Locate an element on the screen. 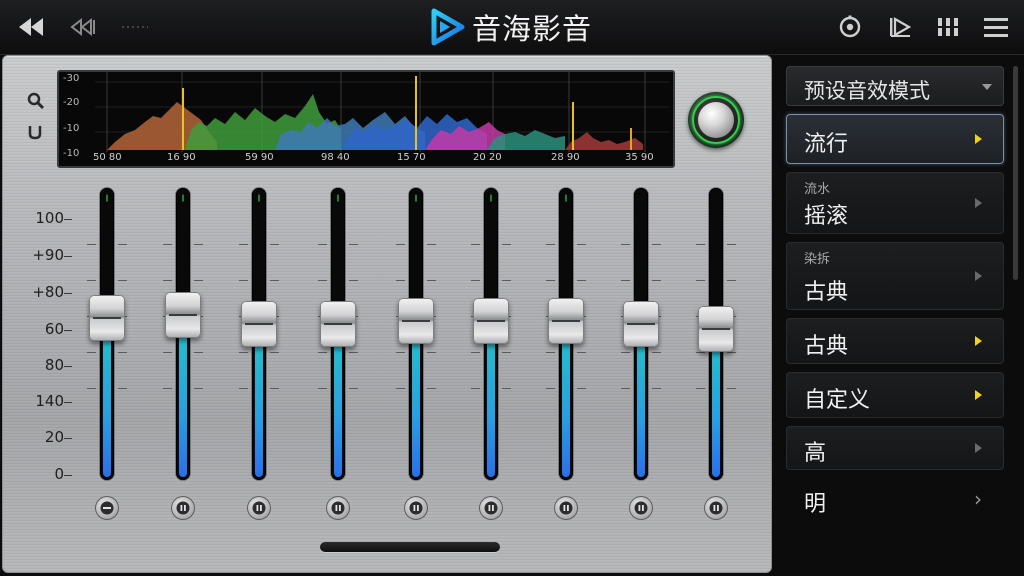 This screenshot has width=1024, height=576. band-slider-3: ∥ is located at coordinates (259, 356).